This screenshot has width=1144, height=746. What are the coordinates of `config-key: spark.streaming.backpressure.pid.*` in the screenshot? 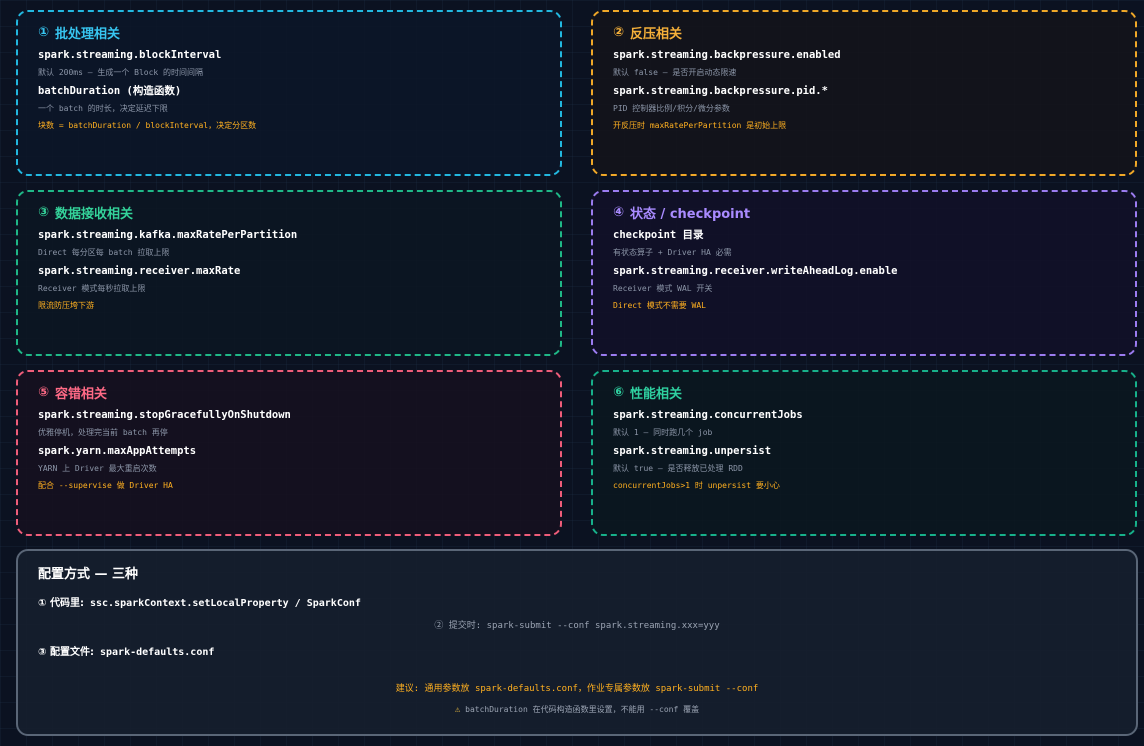 It's located at (720, 91).